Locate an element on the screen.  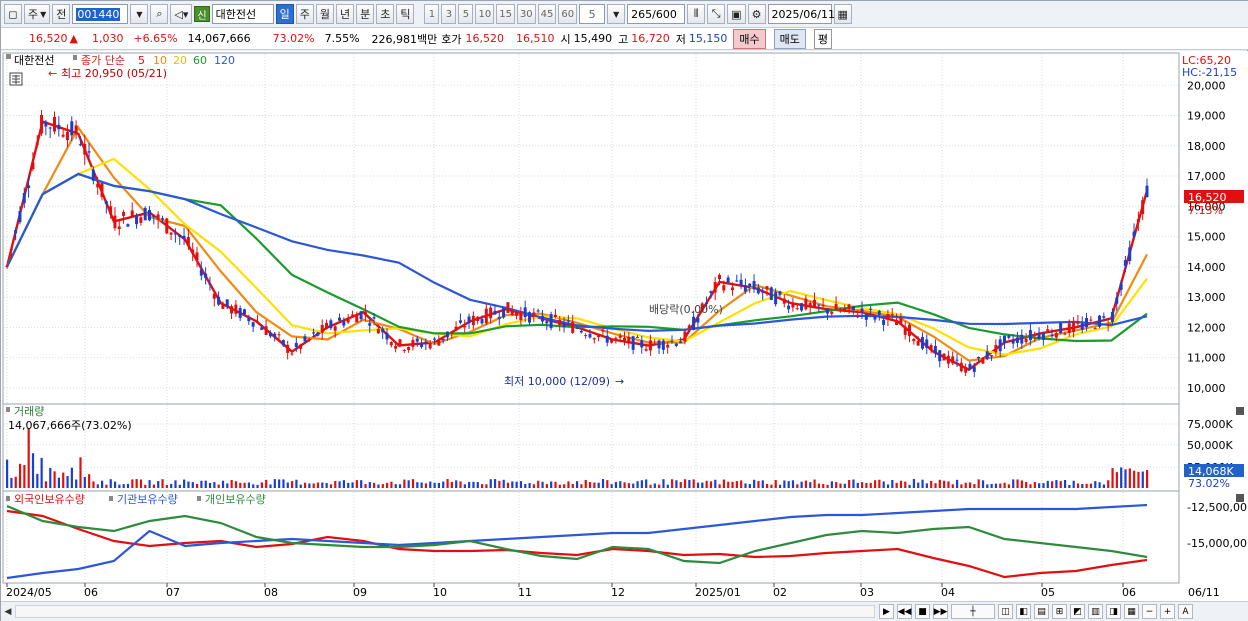
zoom-in-icon: + is located at coordinates (1167, 611).